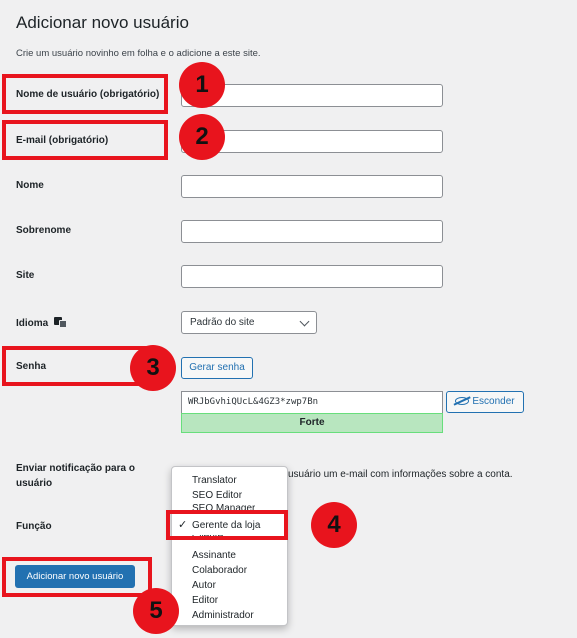 Image resolution: width=577 pixels, height=638 pixels. What do you see at coordinates (222, 322) in the screenshot?
I see `language-select-value: Padrão do site` at bounding box center [222, 322].